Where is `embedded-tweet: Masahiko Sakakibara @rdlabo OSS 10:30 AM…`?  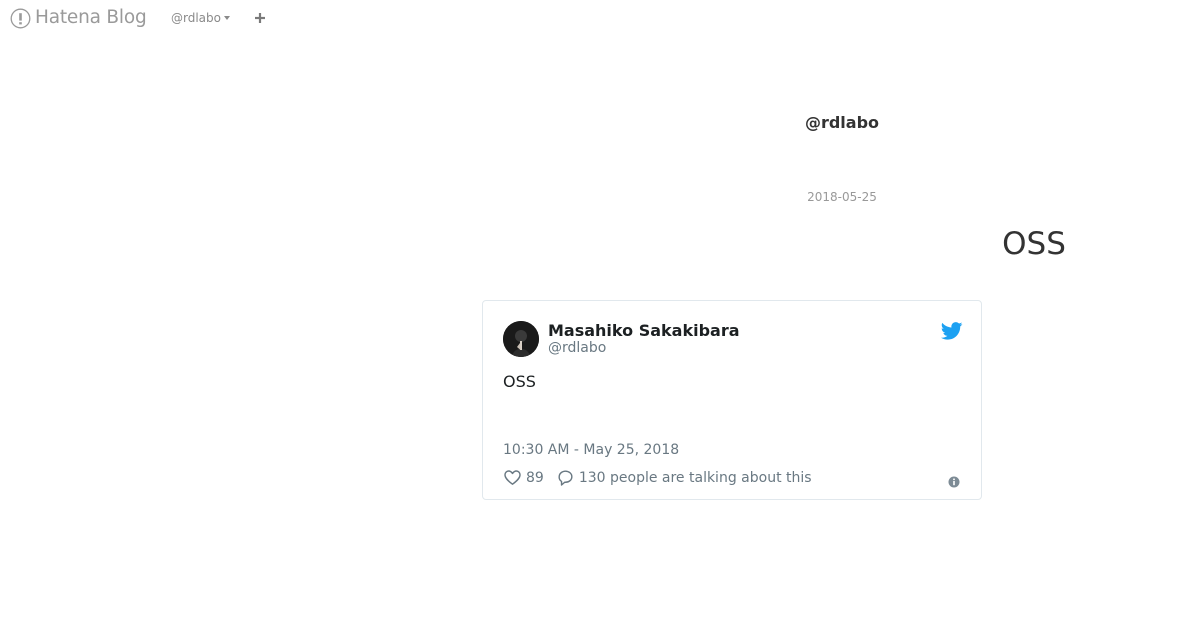
embedded-tweet: Masahiko Sakakibara @rdlabo OSS 10:30 AM… is located at coordinates (732, 400).